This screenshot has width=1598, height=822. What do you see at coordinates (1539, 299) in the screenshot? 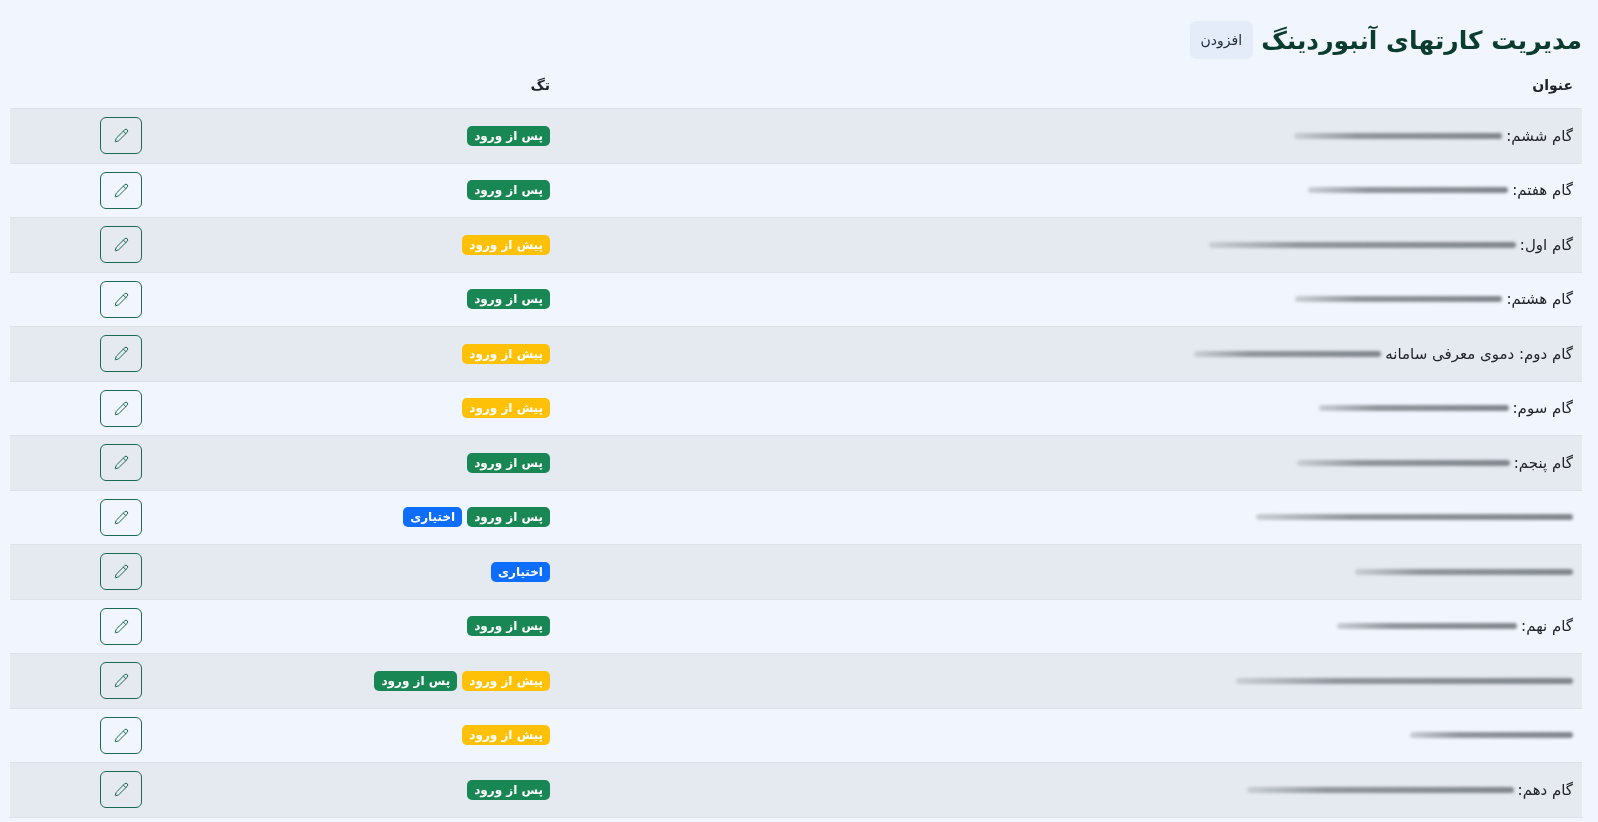
I see `step-title: گام هشتم:` at bounding box center [1539, 299].